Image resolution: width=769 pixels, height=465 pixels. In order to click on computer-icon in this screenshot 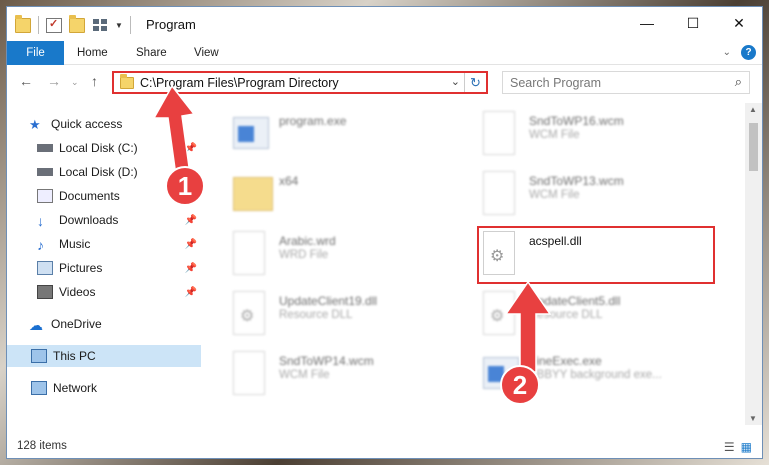, I will do `click(39, 356)`.